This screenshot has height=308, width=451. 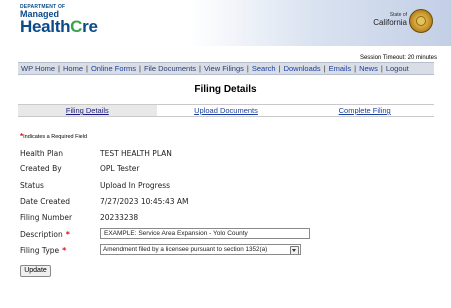 What do you see at coordinates (264, 68) in the screenshot?
I see `nav-search: Search` at bounding box center [264, 68].